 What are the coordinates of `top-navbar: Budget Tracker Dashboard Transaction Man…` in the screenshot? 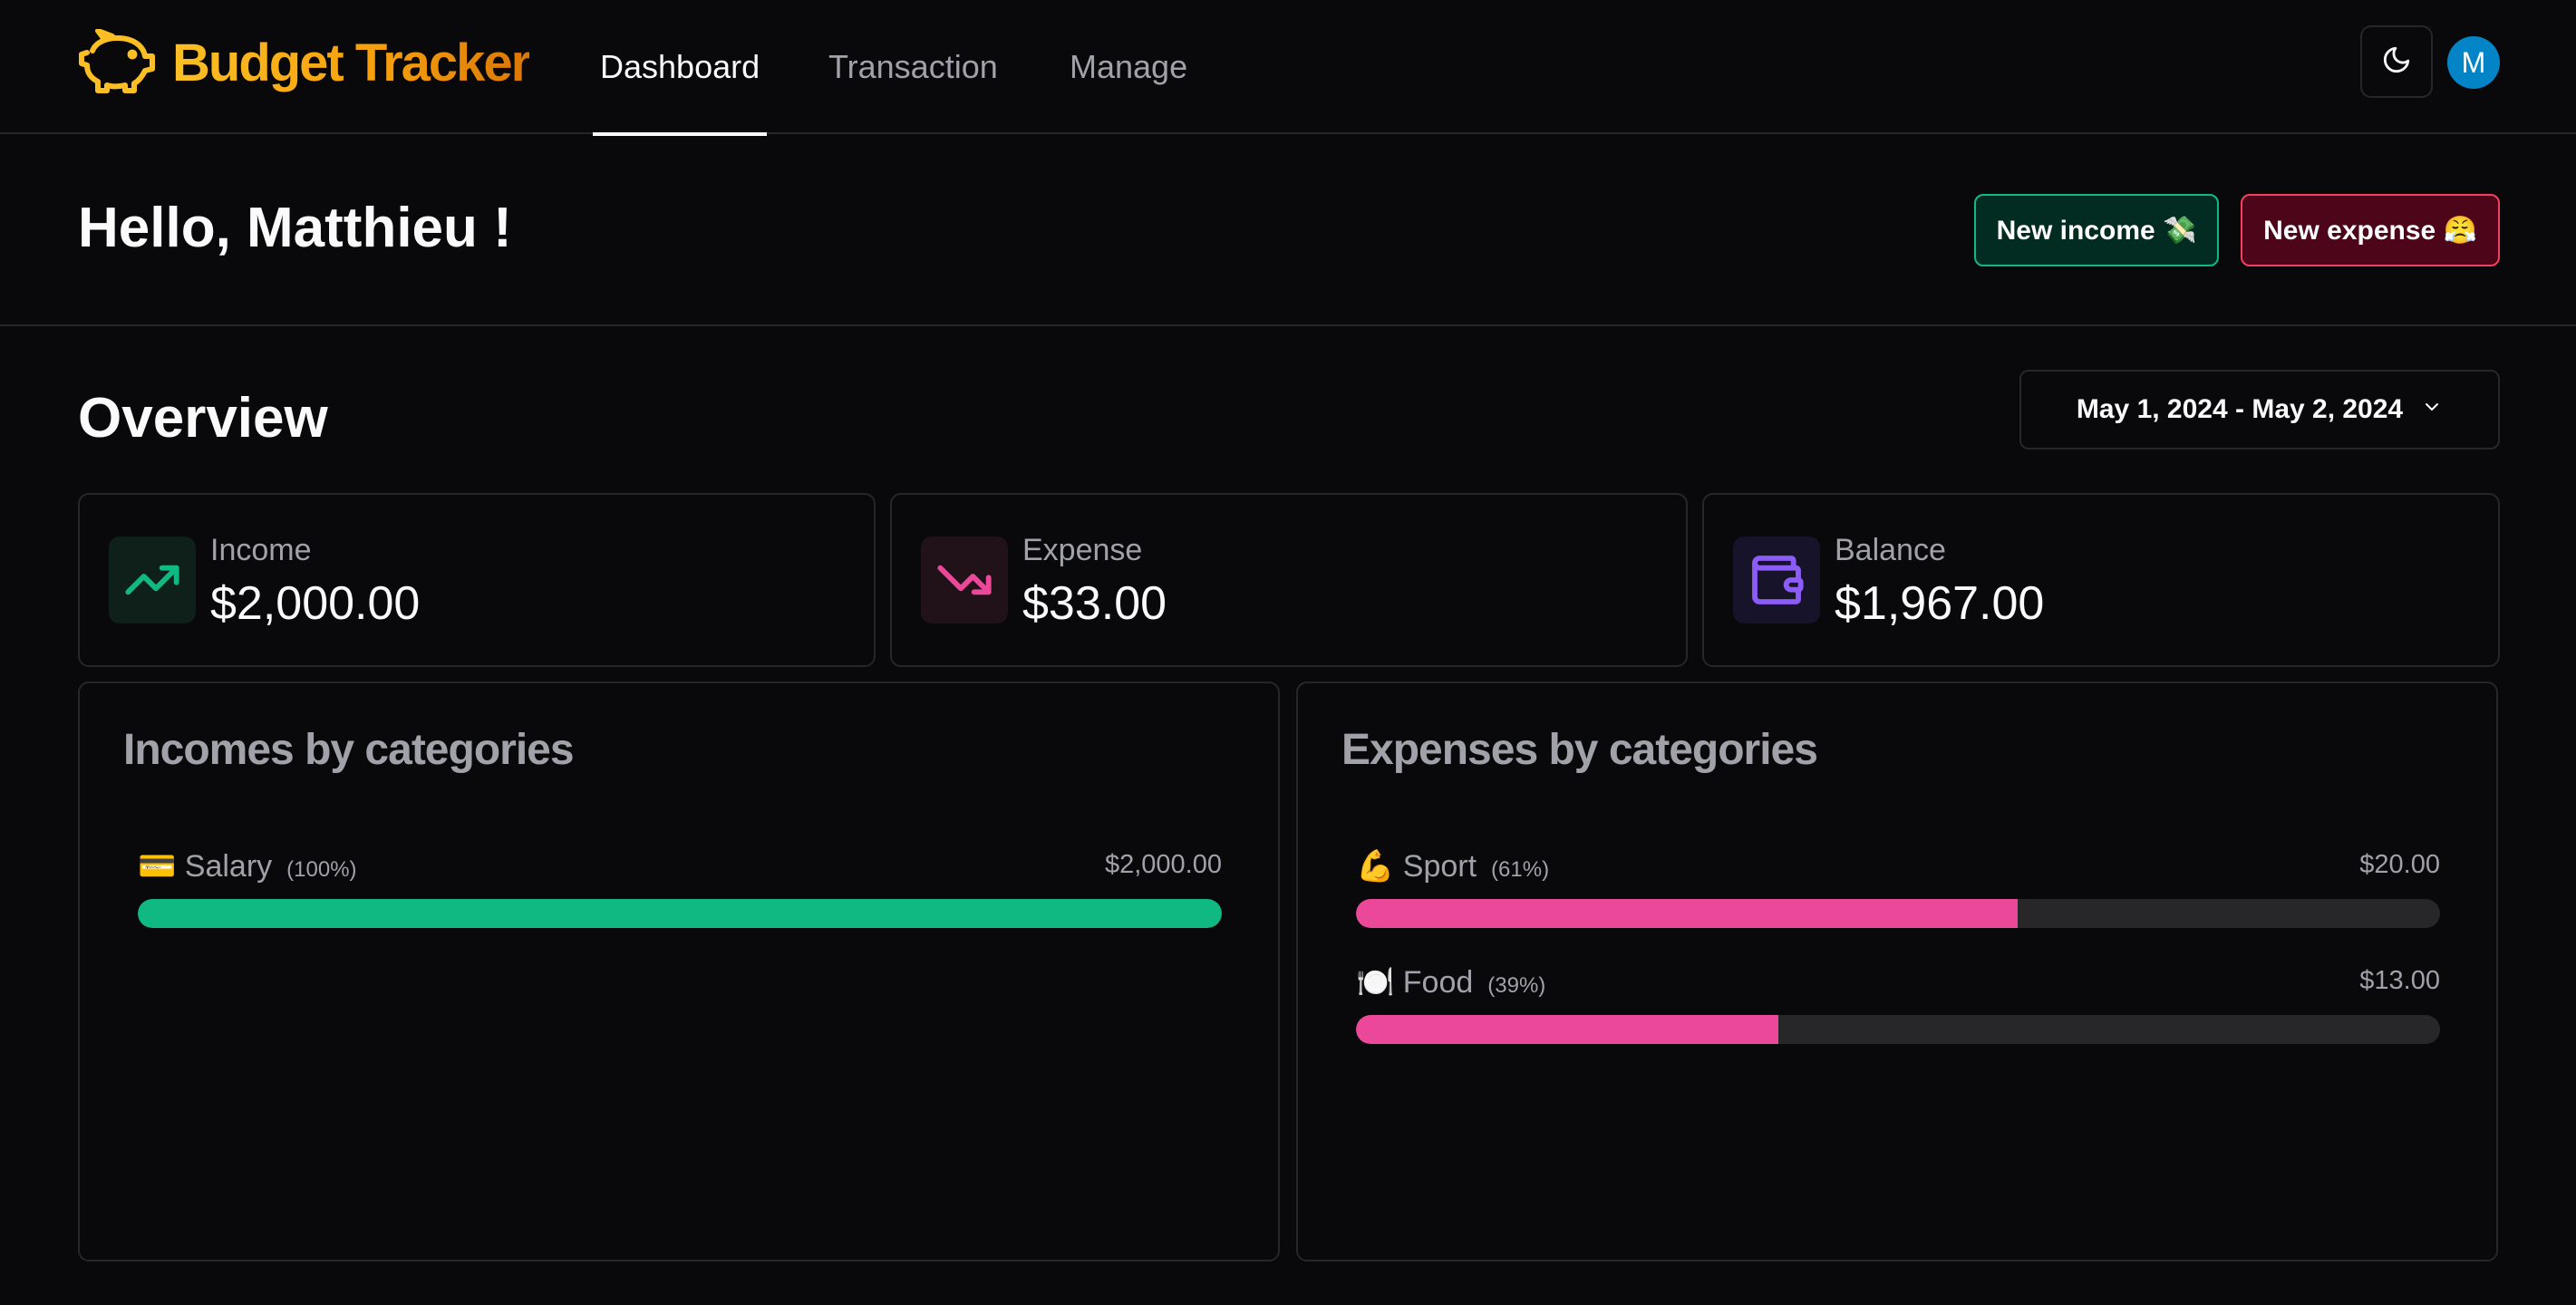 It's located at (1288, 68).